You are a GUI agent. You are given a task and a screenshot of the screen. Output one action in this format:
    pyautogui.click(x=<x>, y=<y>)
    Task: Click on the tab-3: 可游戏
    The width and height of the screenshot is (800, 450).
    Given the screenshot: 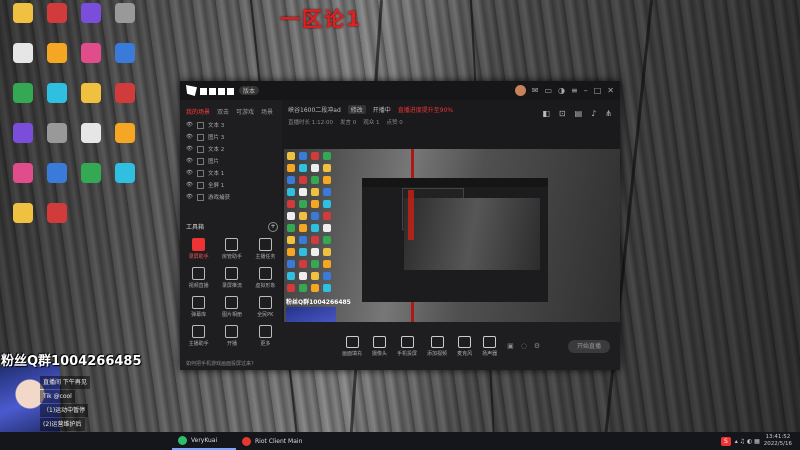 What is the action you would take?
    pyautogui.click(x=245, y=111)
    